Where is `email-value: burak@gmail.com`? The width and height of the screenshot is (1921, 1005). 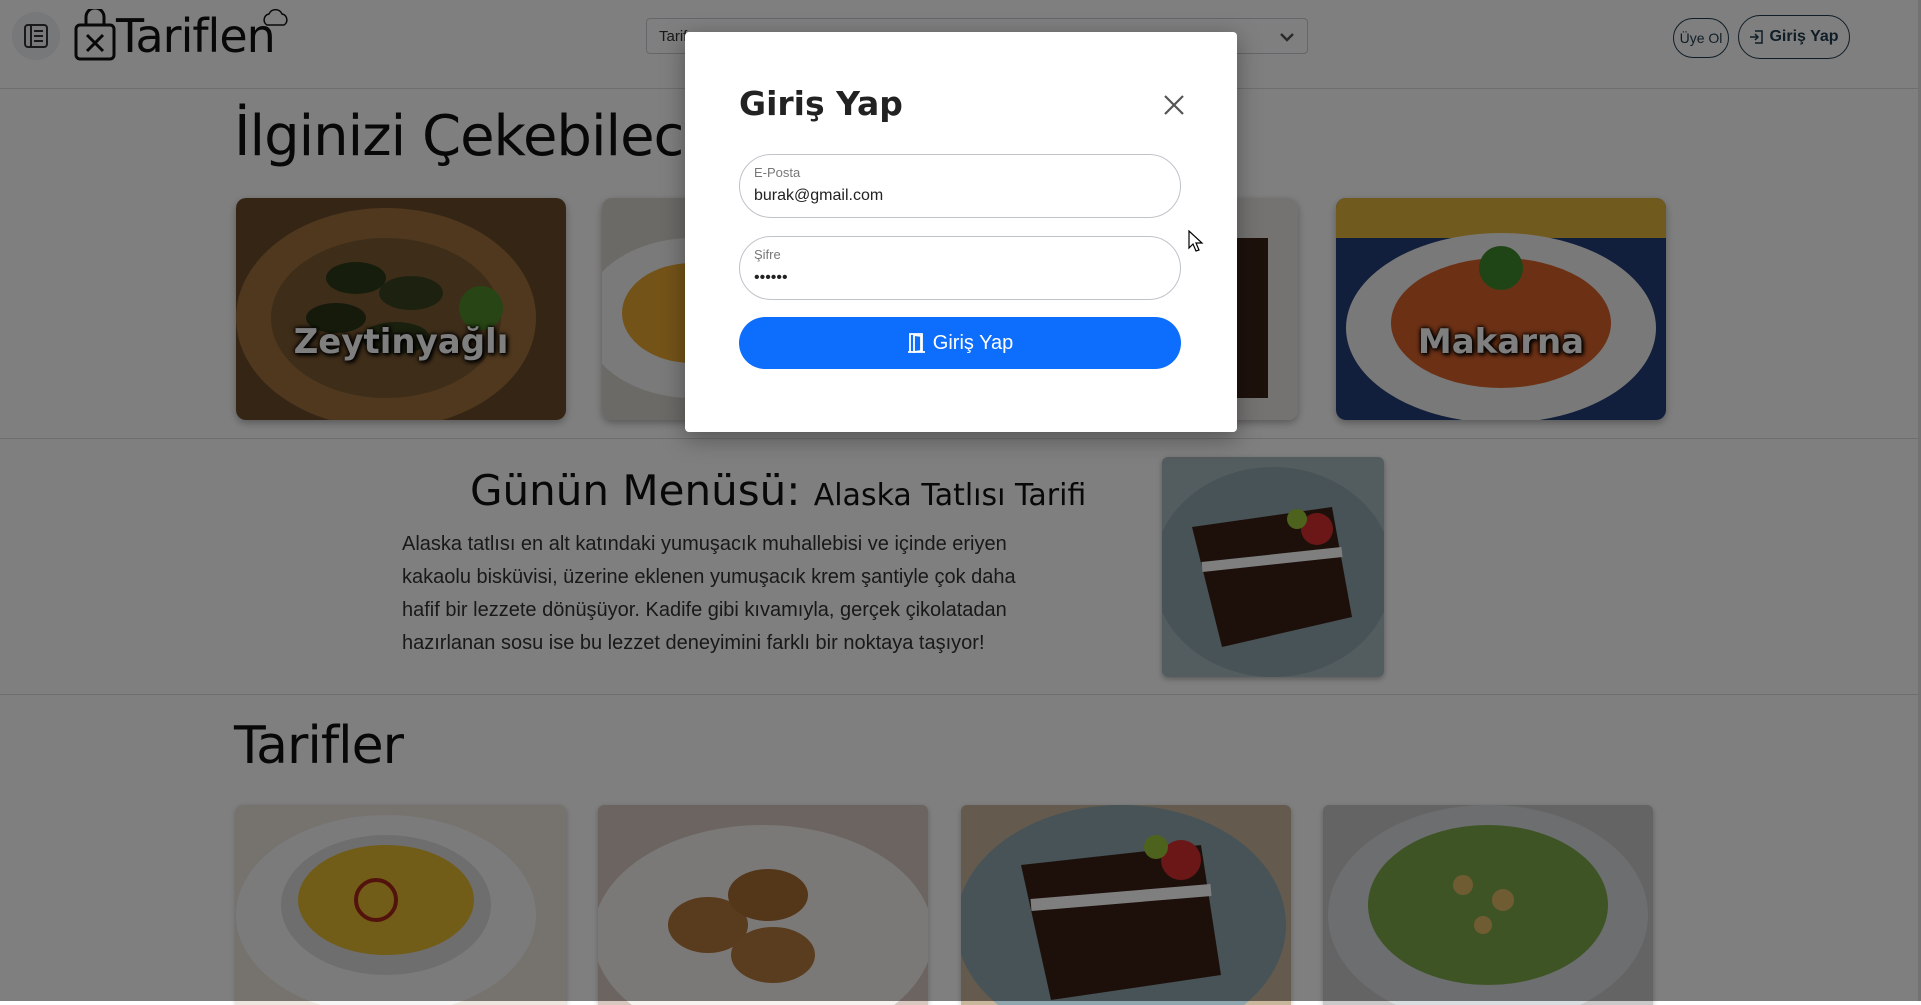
email-value: burak@gmail.com is located at coordinates (819, 195).